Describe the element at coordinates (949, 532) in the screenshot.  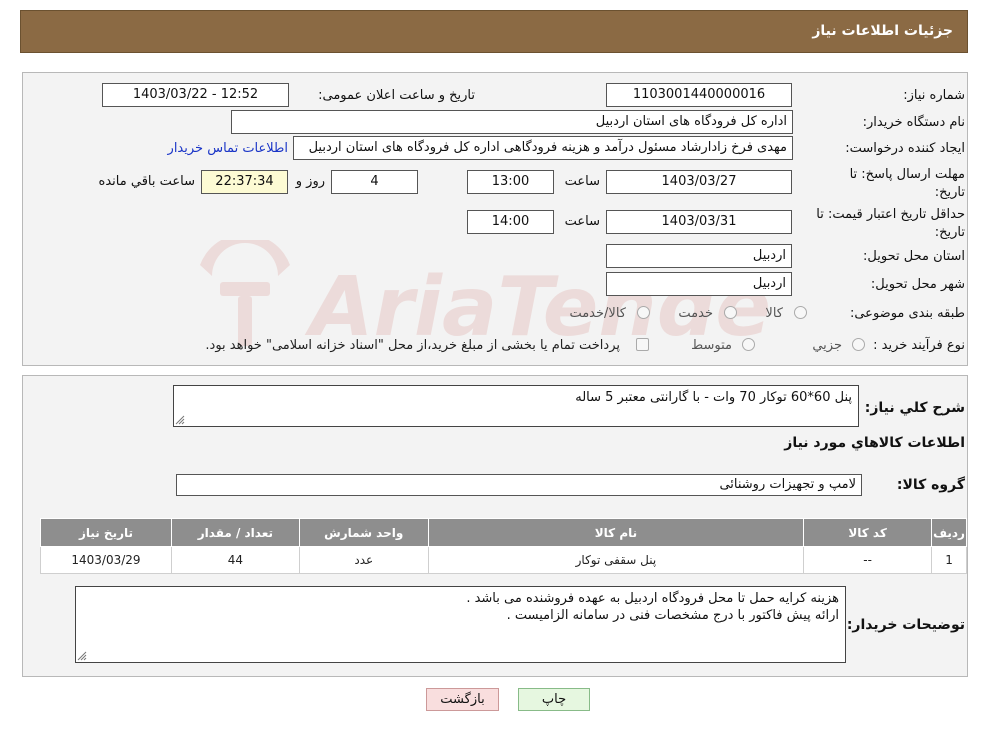
I see `col-row: ردیف` at that location.